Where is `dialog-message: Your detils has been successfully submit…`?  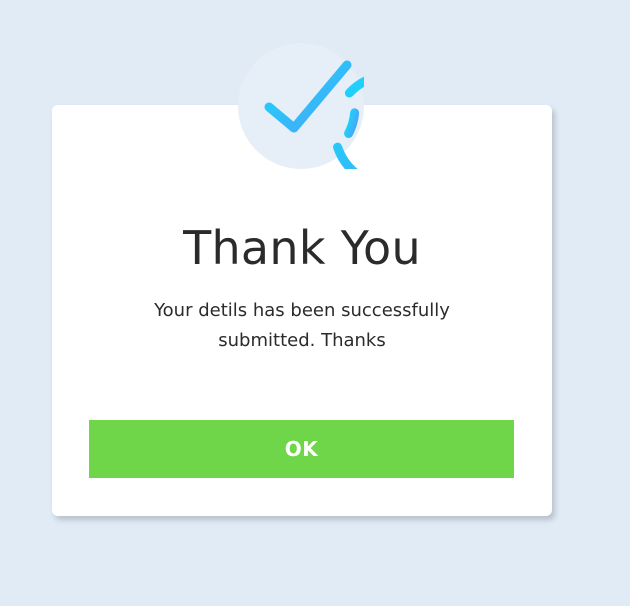 dialog-message: Your detils has been successfully submit… is located at coordinates (302, 325).